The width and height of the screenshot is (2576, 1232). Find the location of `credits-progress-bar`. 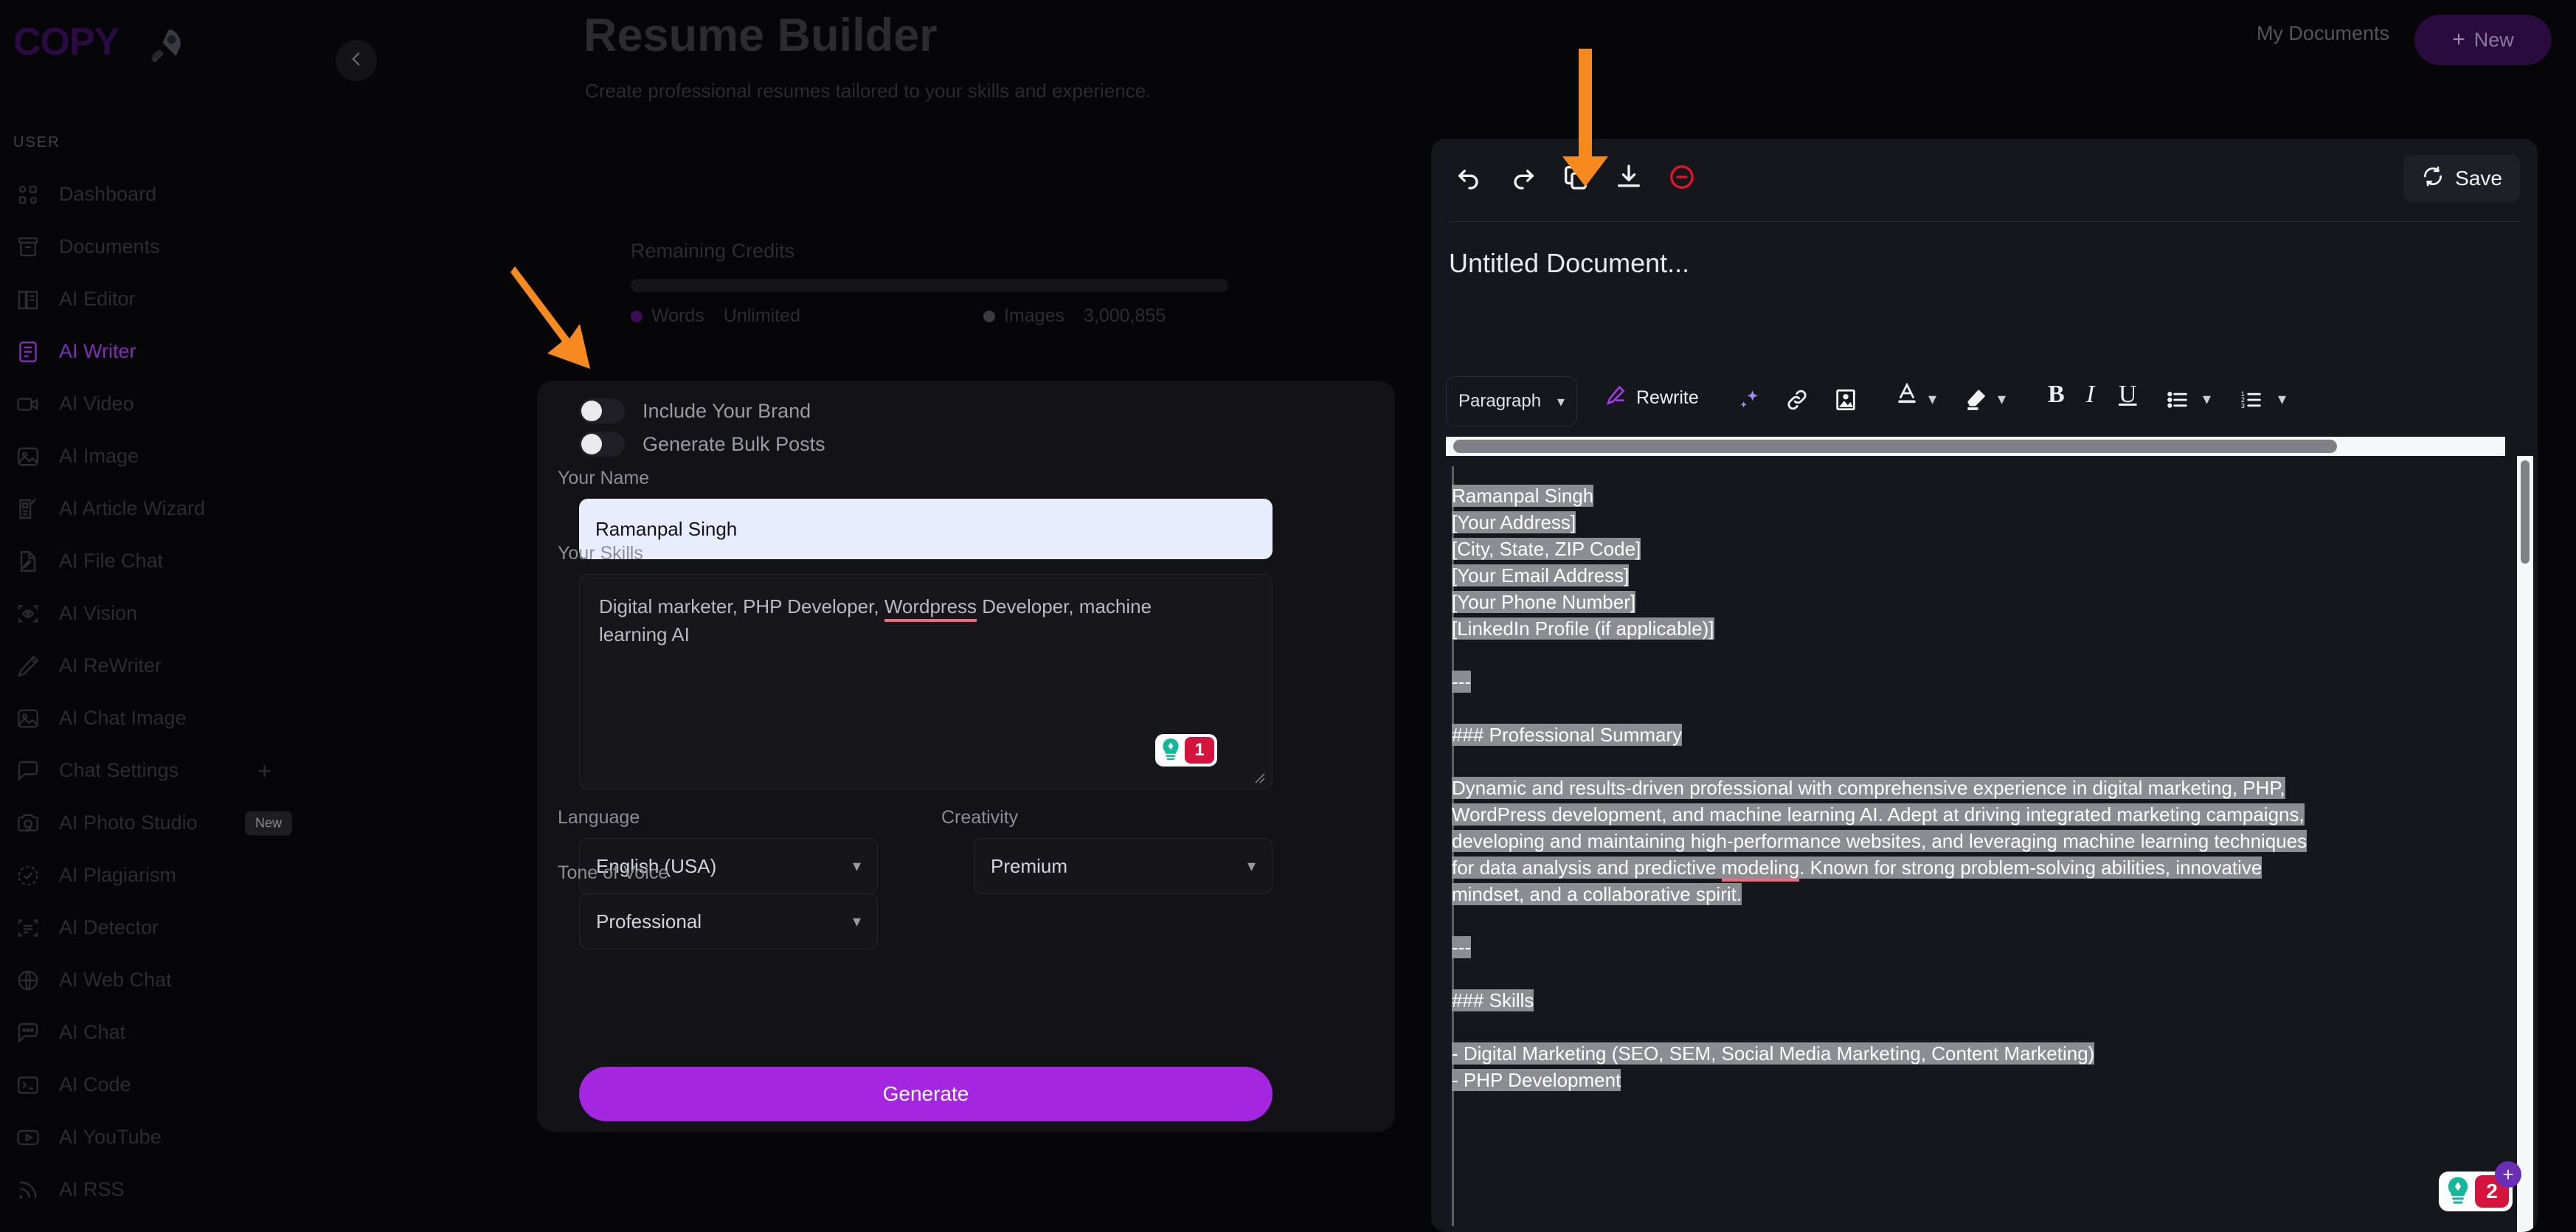

credits-progress-bar is located at coordinates (930, 285).